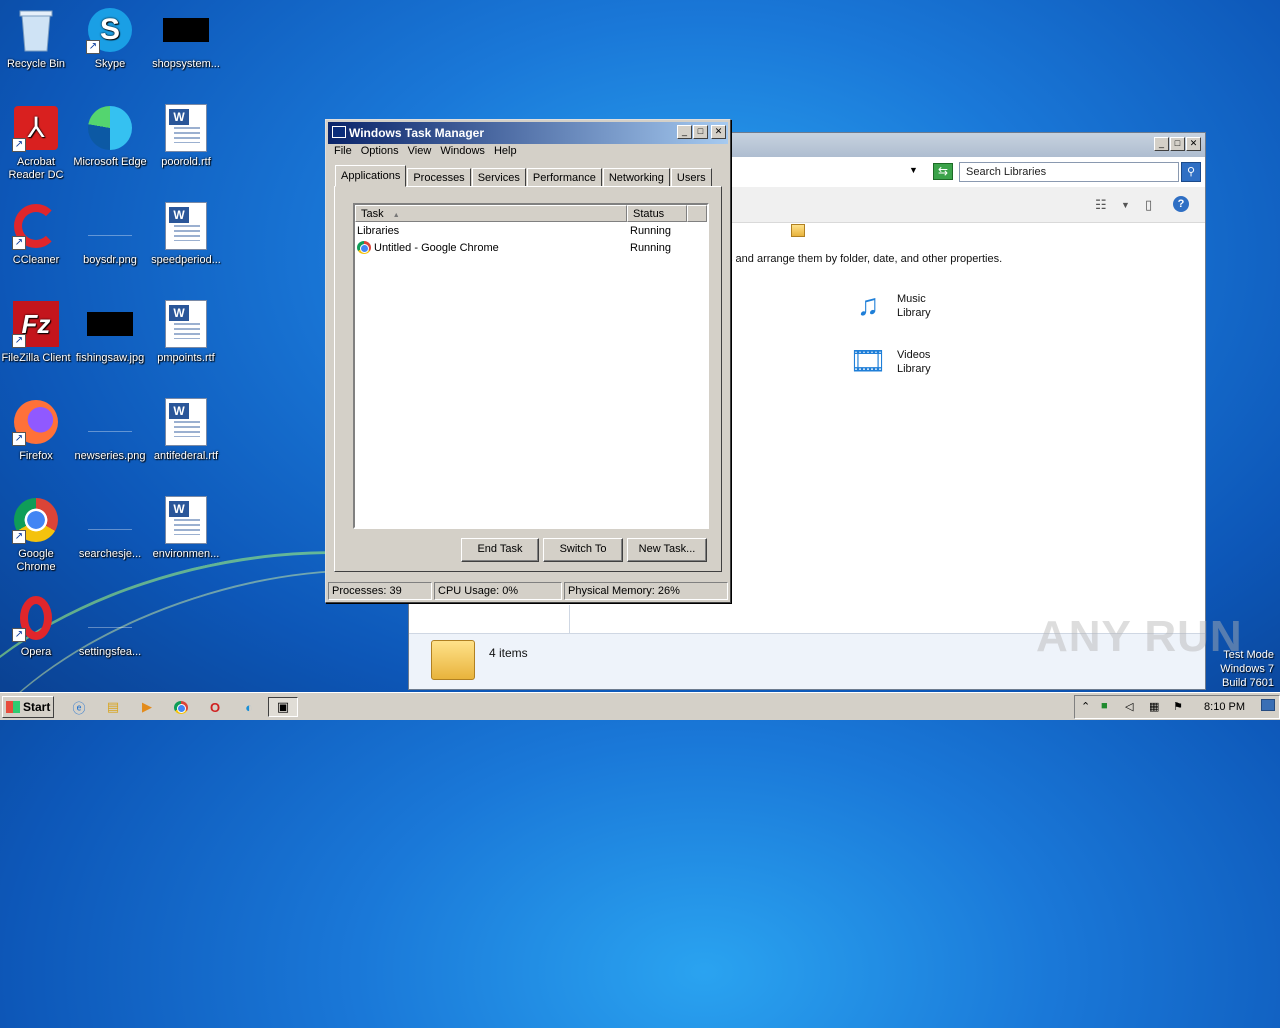 The width and height of the screenshot is (1280, 1028). What do you see at coordinates (186, 162) in the screenshot?
I see `desktop-icon-label: poorold.rtf` at bounding box center [186, 162].